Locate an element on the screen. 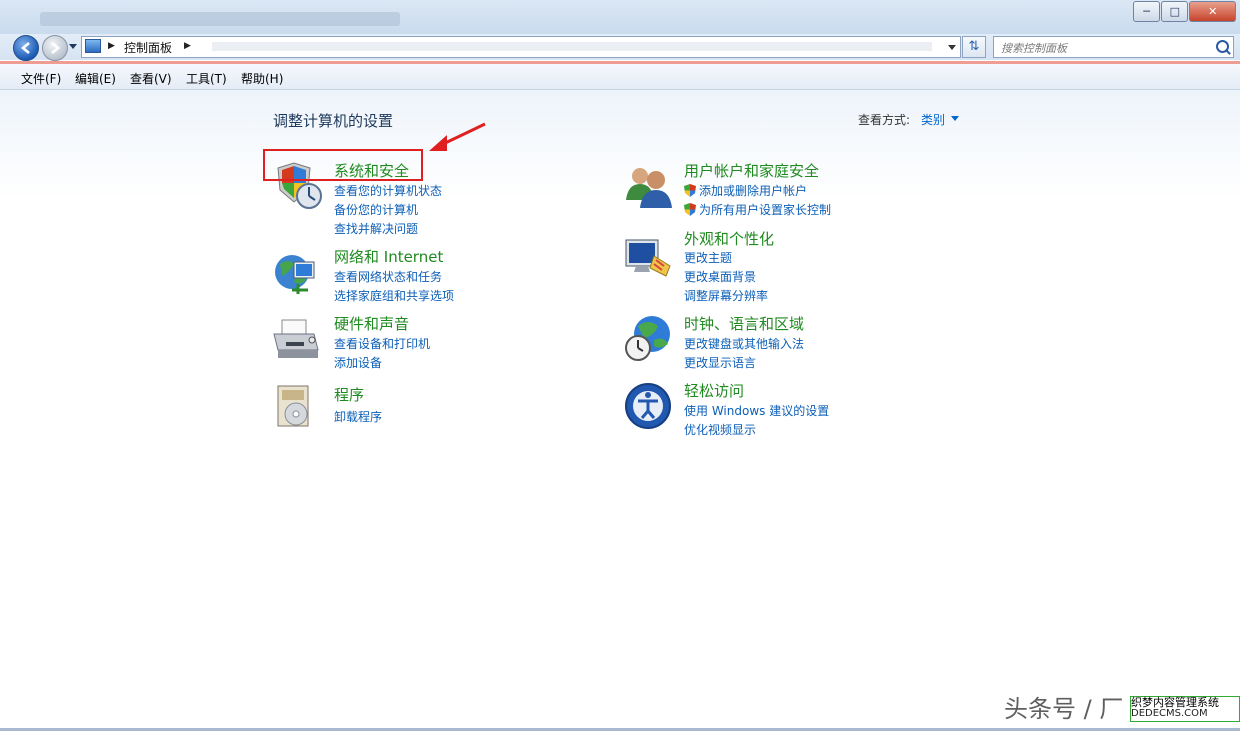 This screenshot has height=731, width=1240. users-icon is located at coordinates (648, 186).